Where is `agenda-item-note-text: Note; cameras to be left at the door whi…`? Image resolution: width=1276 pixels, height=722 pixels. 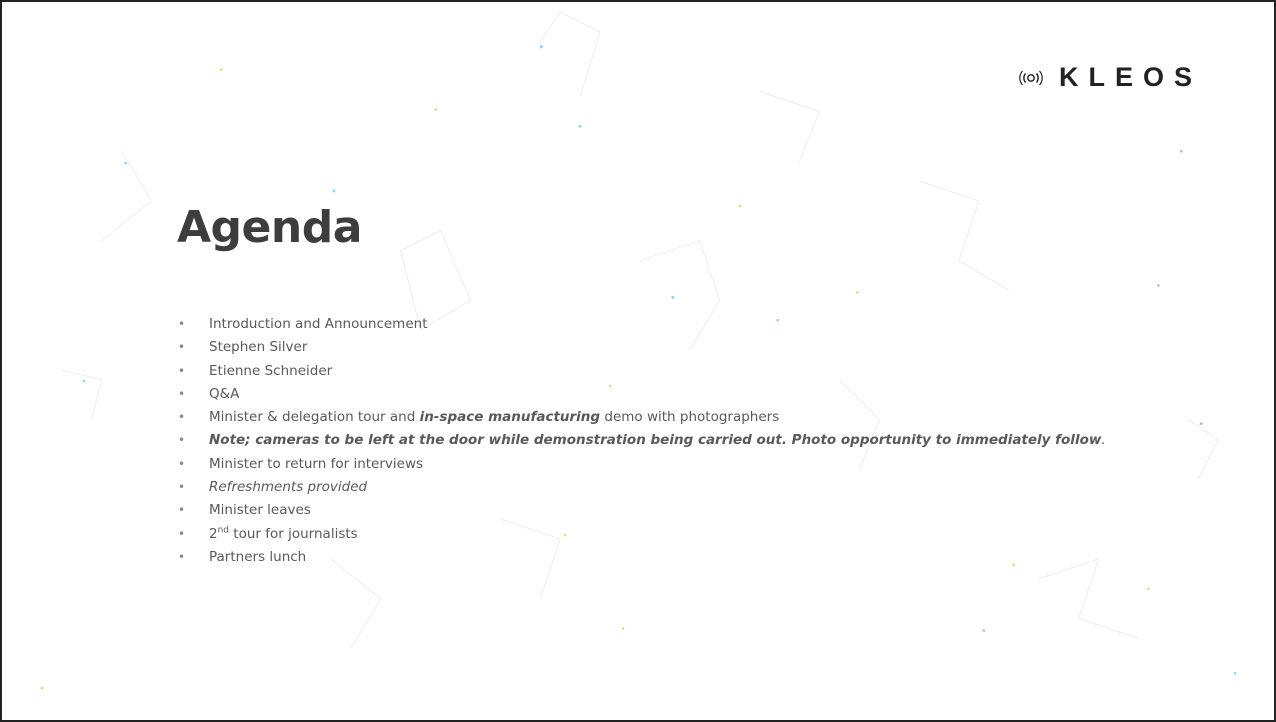 agenda-item-note-text: Note; cameras to be left at the door whi… is located at coordinates (655, 440).